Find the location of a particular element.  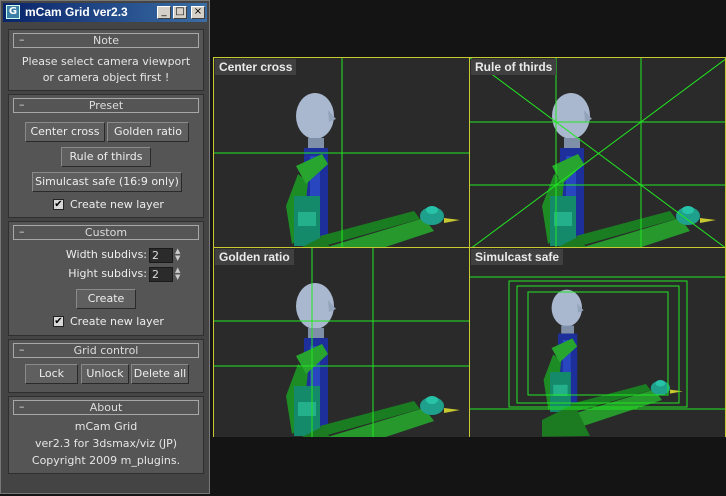

simulcast-safe-grid is located at coordinates (597, 343).